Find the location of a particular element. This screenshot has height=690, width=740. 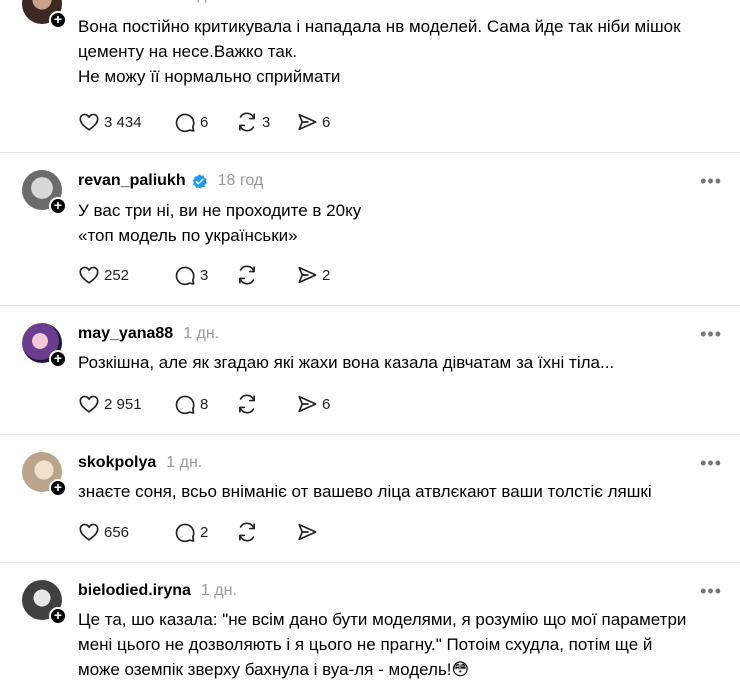

like-button: 252 is located at coordinates (126, 275).